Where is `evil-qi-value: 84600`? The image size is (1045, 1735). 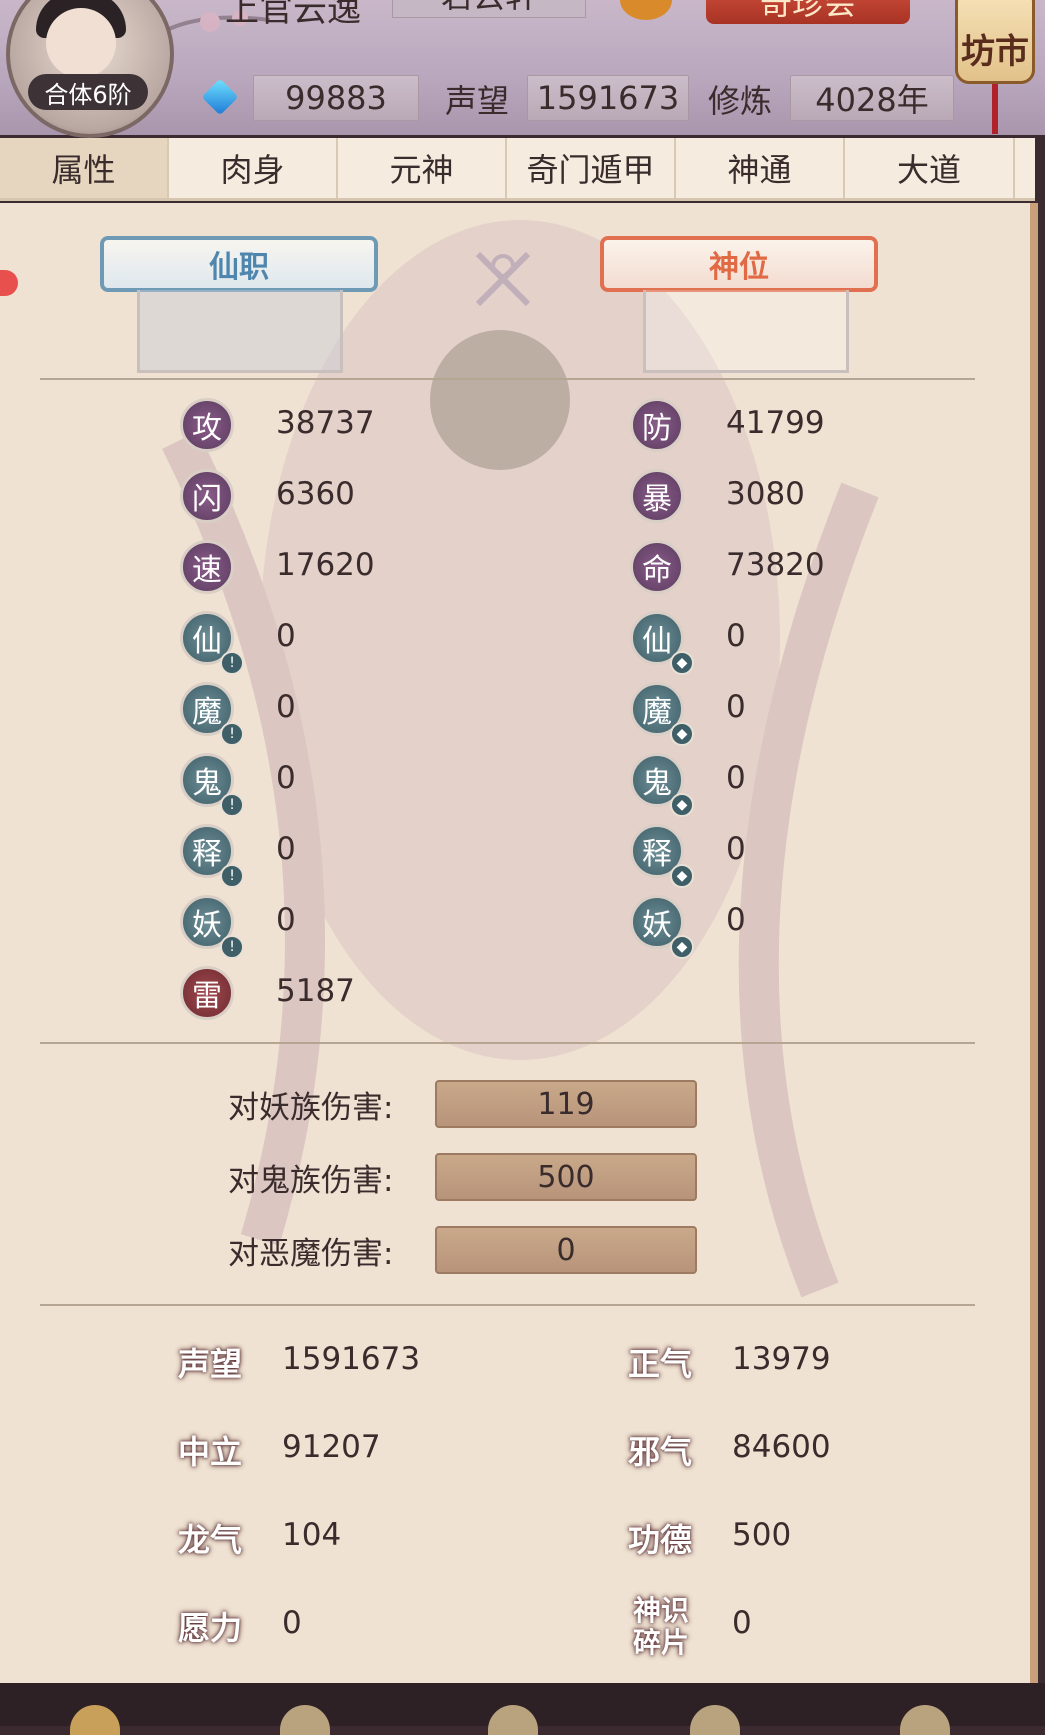 evil-qi-value: 84600 is located at coordinates (781, 1447).